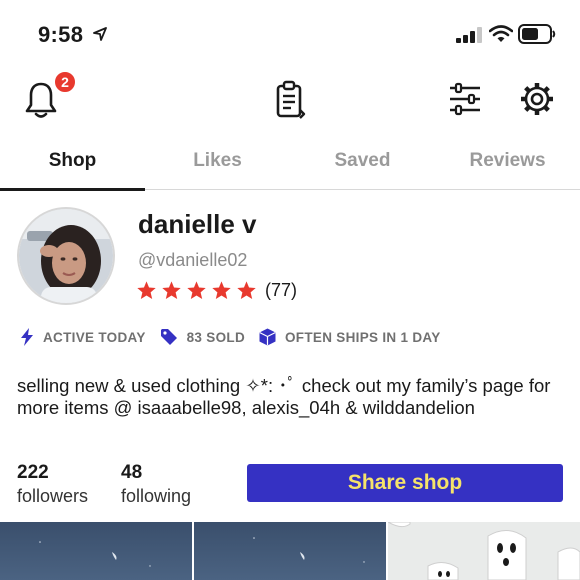 The width and height of the screenshot is (580, 580). What do you see at coordinates (168, 337) in the screenshot?
I see `tag-icon` at bounding box center [168, 337].